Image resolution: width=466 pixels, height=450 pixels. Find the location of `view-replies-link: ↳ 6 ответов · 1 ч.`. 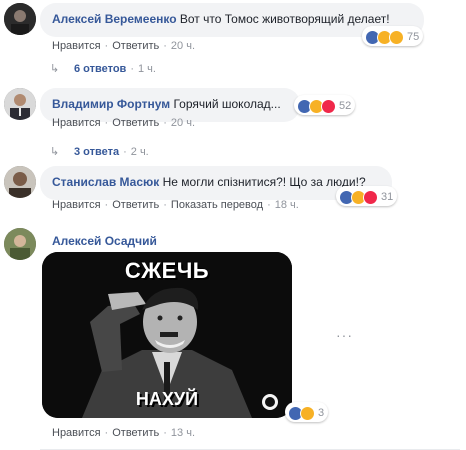

view-replies-link: ↳ 6 ответов · 1 ч. is located at coordinates (103, 68).